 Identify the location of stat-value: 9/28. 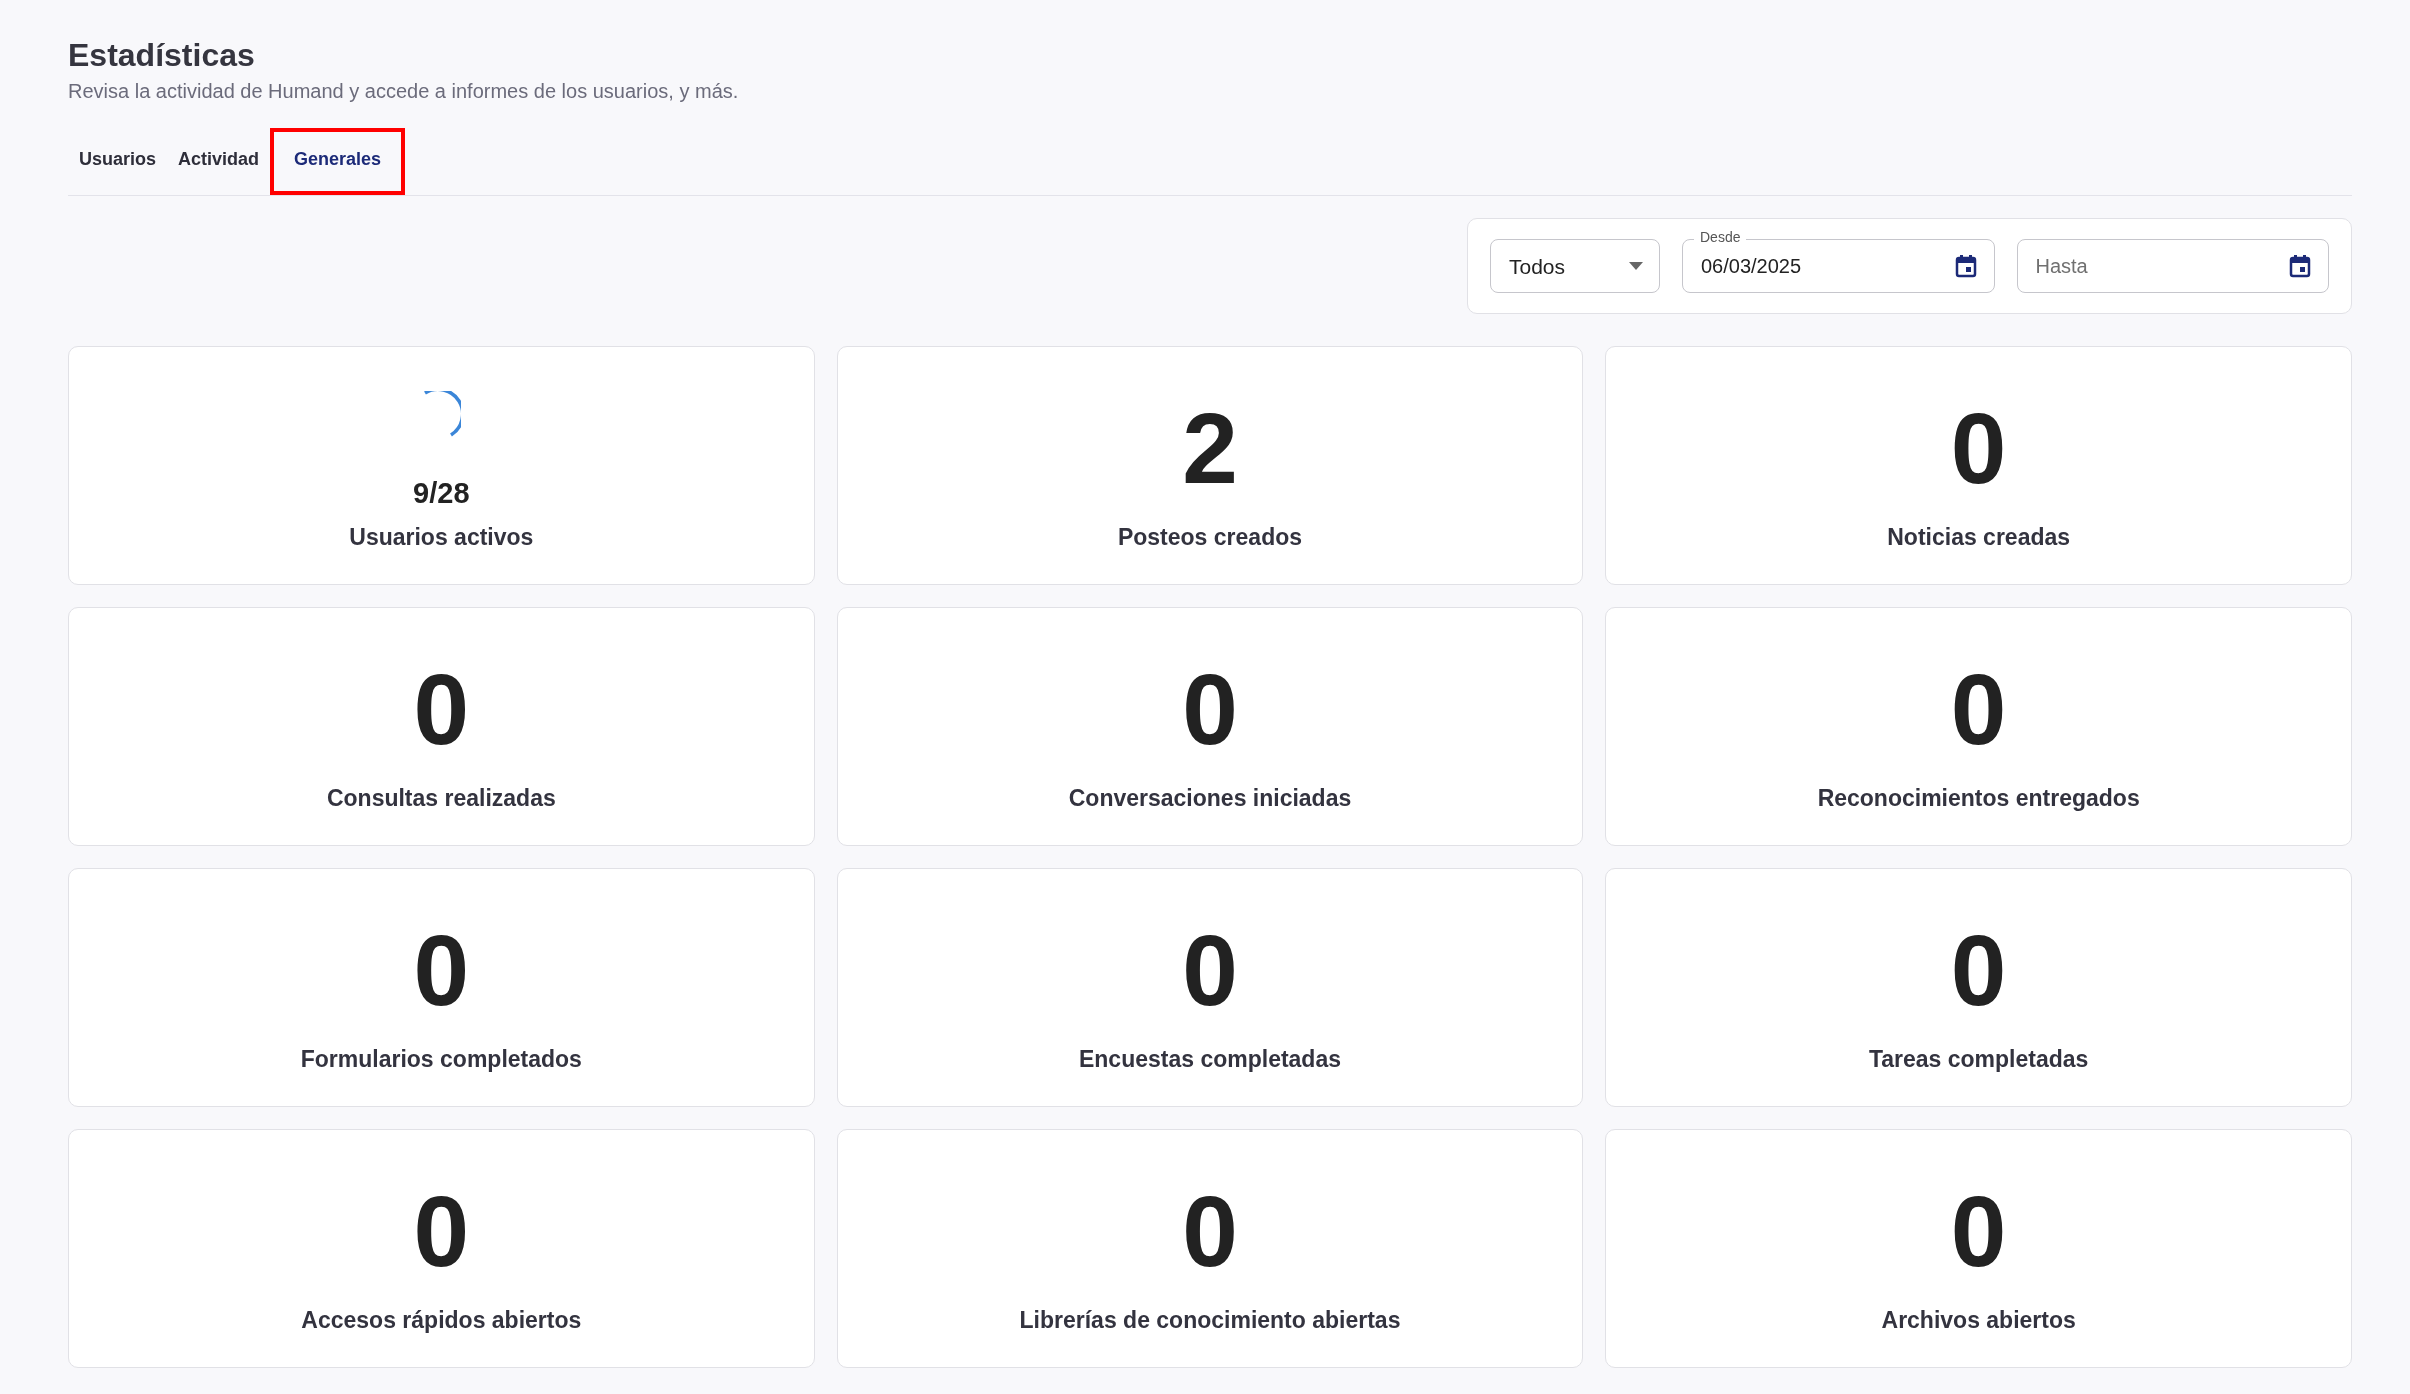
(441, 494).